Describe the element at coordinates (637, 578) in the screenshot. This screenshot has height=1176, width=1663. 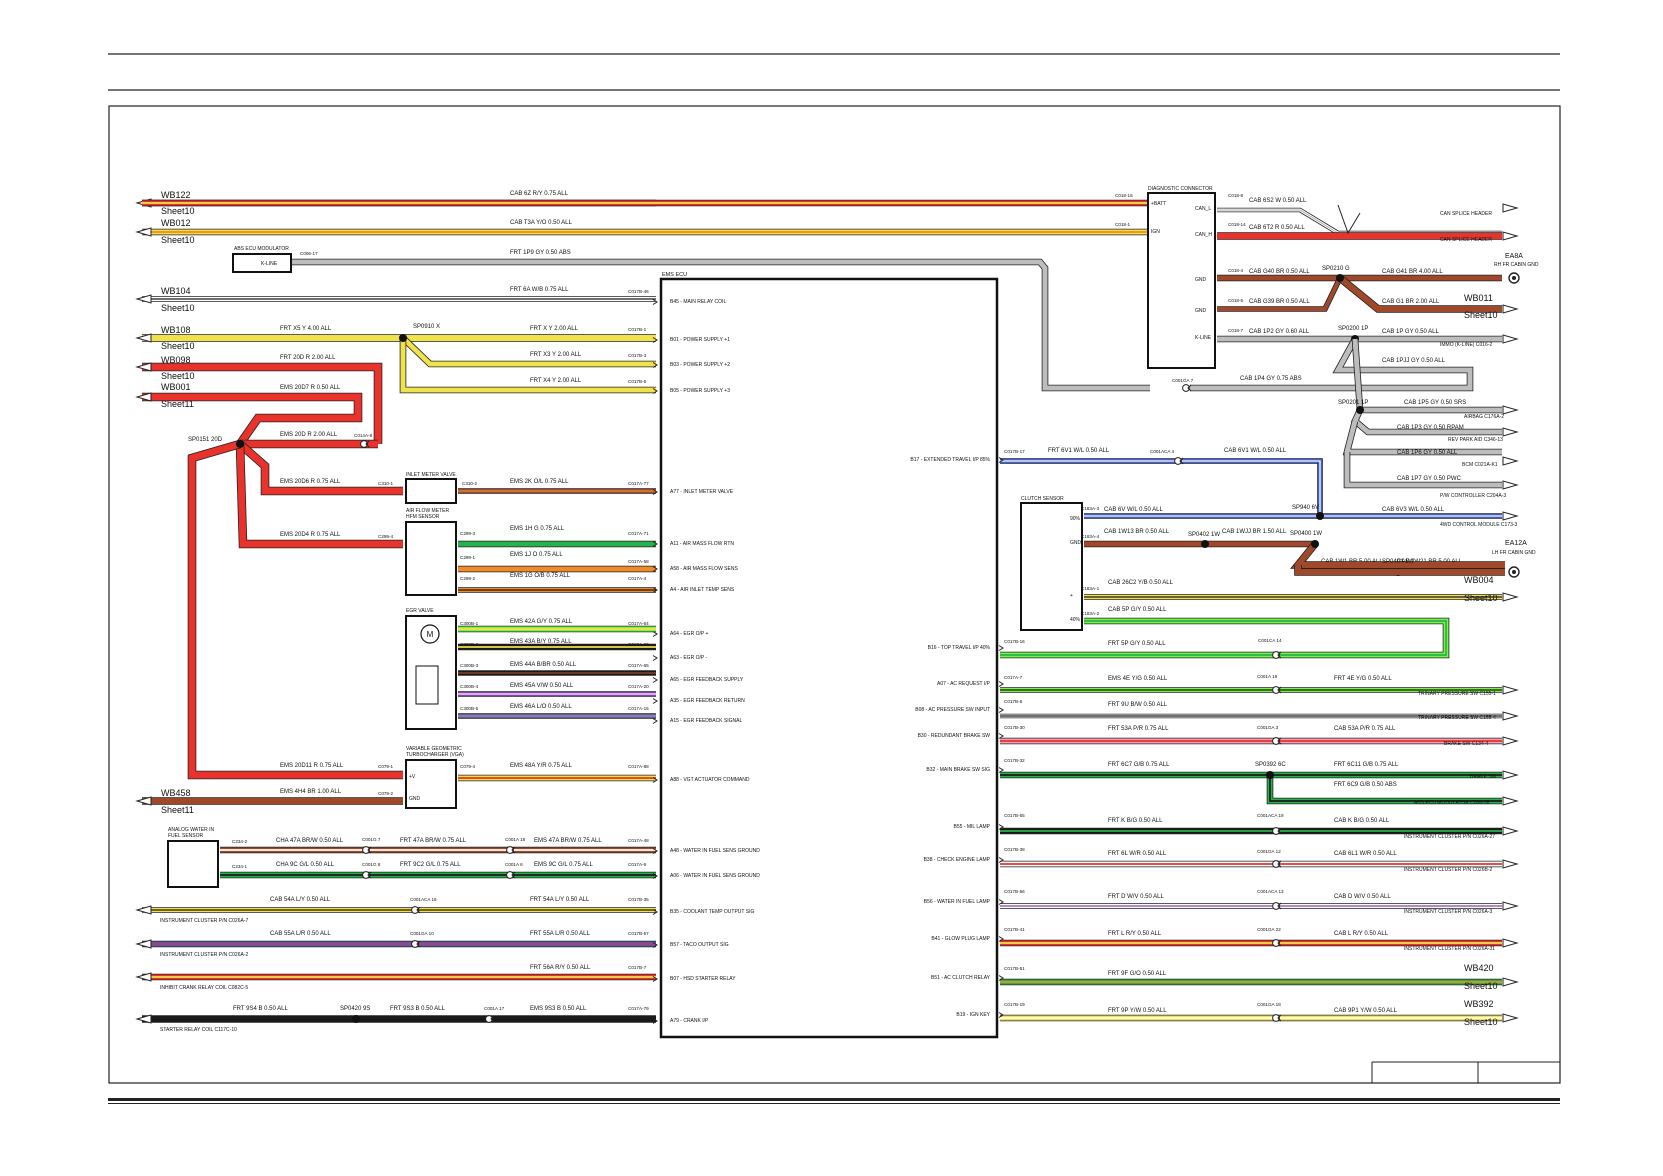
I see `connector-label: C017A-4` at that location.